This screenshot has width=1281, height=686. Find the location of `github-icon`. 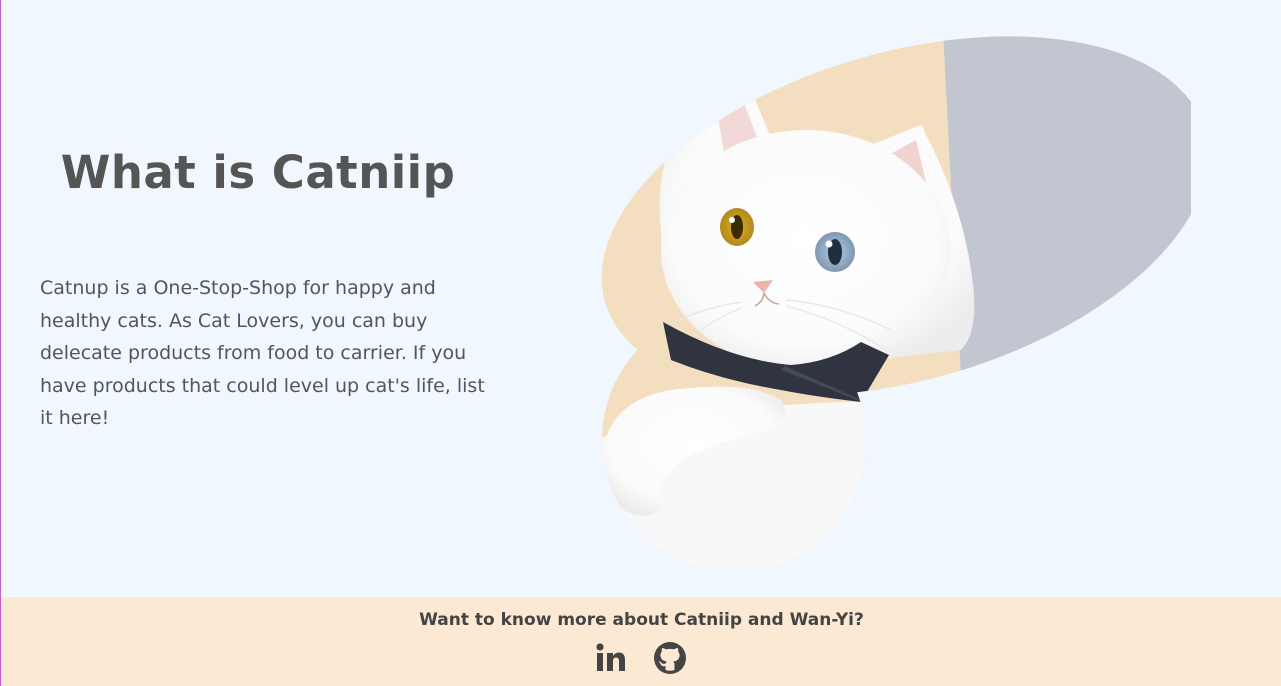

github-icon is located at coordinates (670, 658).